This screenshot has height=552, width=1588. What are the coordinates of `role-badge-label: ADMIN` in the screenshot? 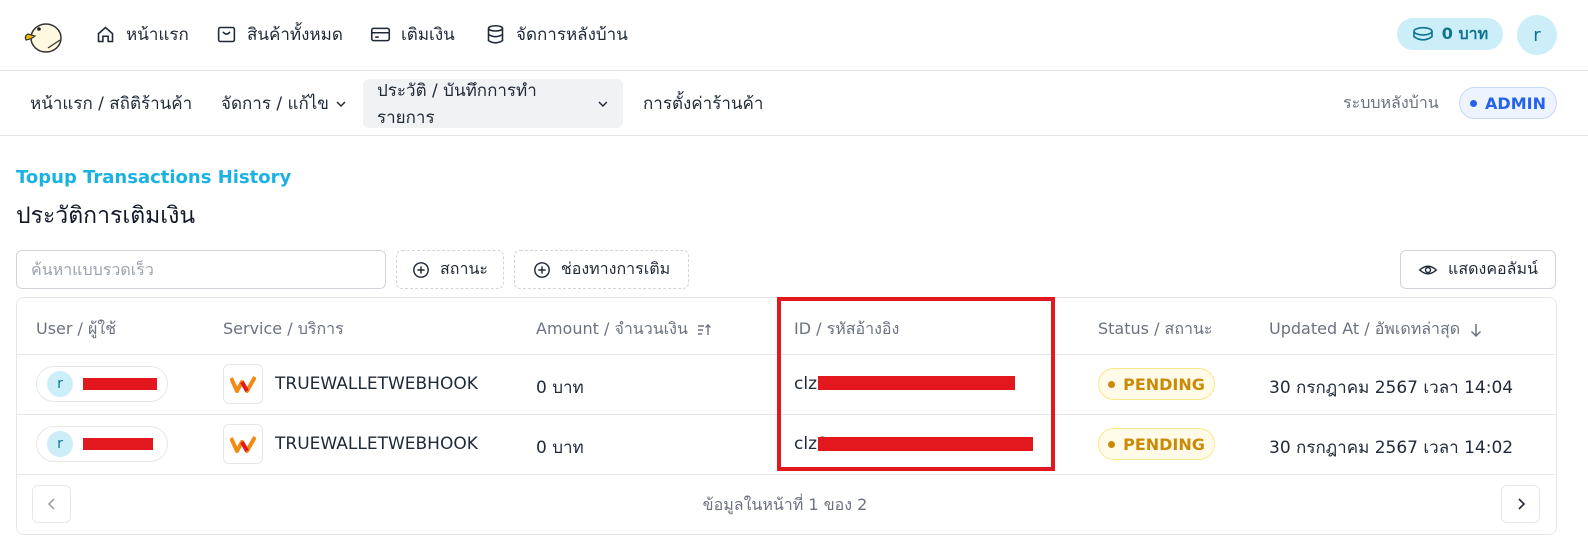 It's located at (1515, 103).